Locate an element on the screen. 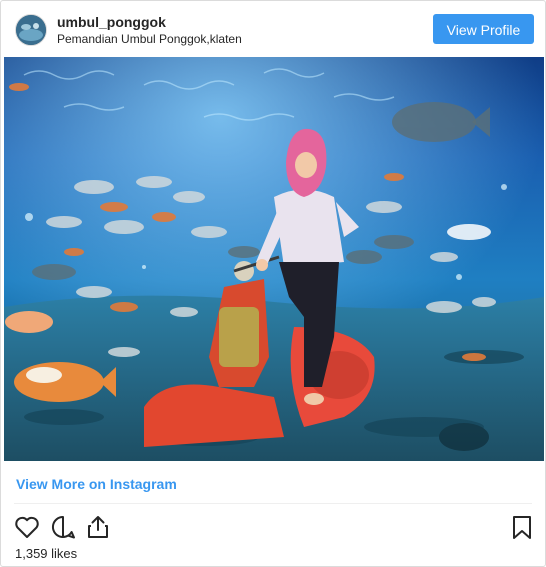  share-icon is located at coordinates (98, 527).